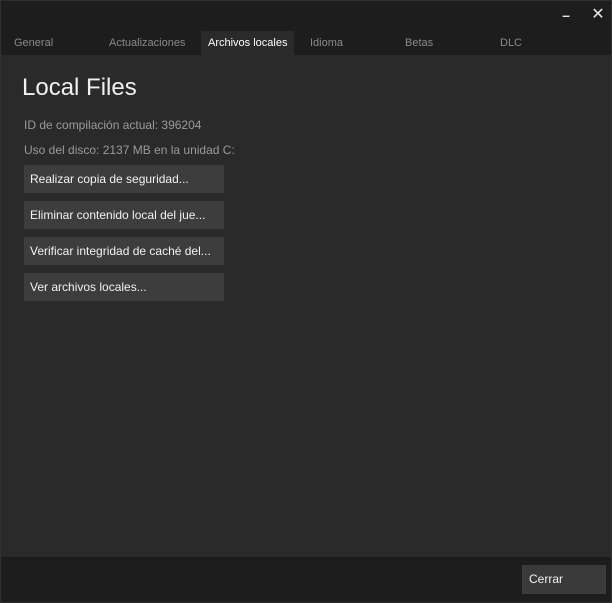  Describe the element at coordinates (113, 125) in the screenshot. I see `build-id-text: ID de compilación actual: 396204` at that location.